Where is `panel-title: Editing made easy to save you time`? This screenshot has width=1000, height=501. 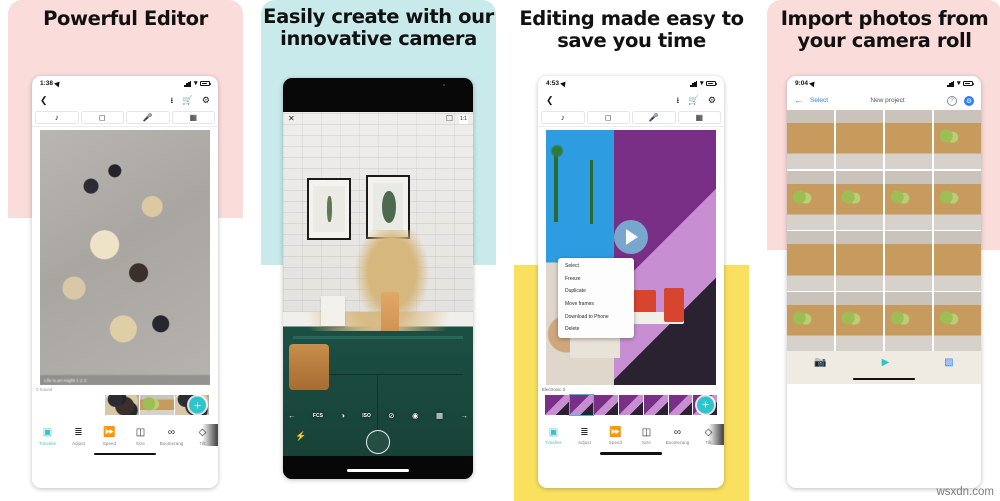 panel-title: Editing made easy to save you time is located at coordinates (631, 30).